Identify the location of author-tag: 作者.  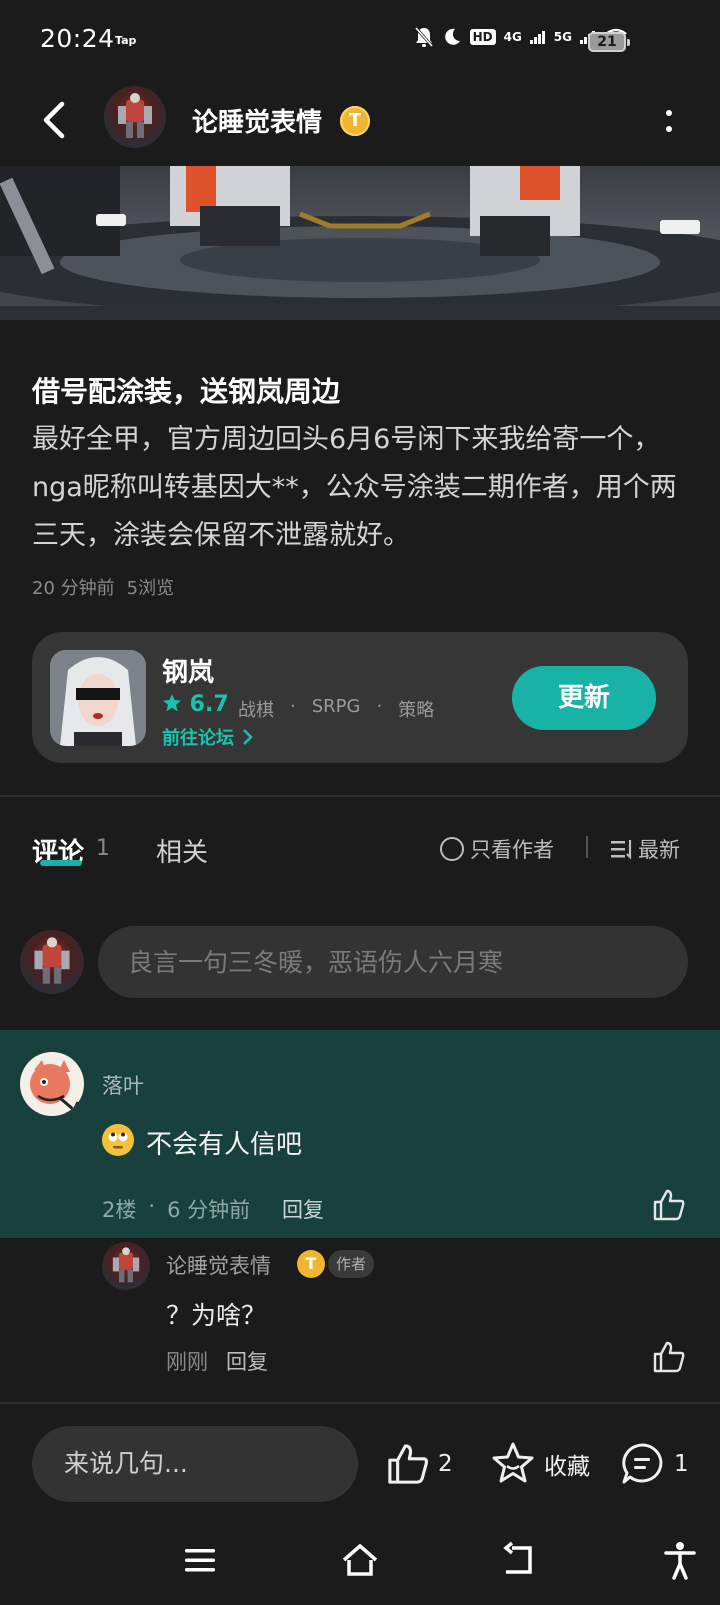
(351, 1264).